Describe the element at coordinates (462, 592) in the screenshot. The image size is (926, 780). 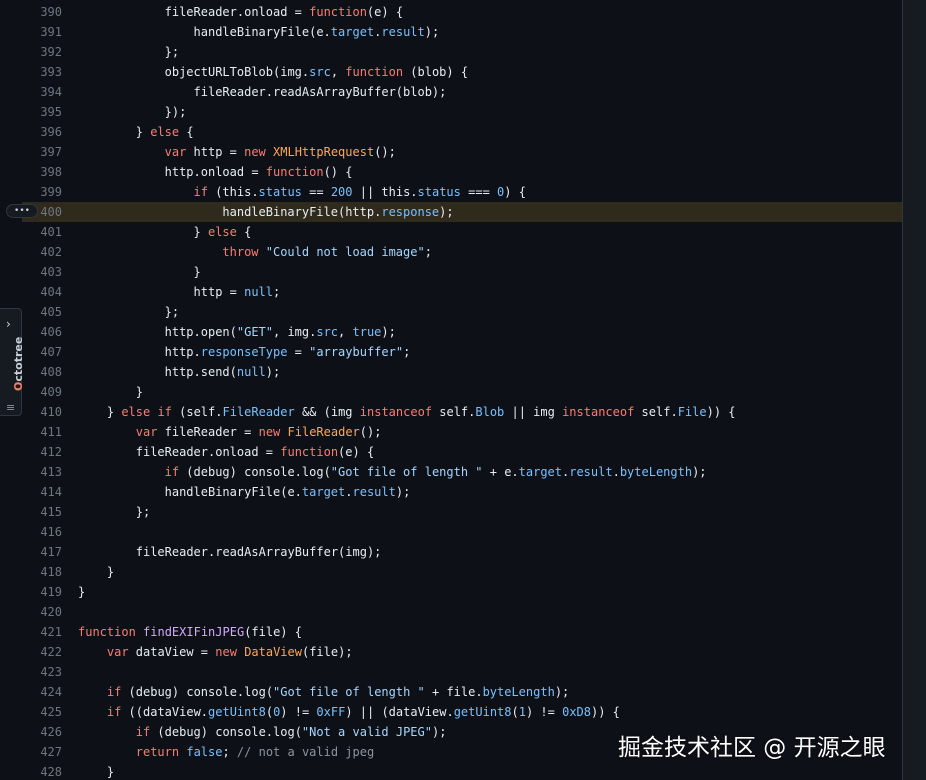
I see `code-line: 419}` at that location.